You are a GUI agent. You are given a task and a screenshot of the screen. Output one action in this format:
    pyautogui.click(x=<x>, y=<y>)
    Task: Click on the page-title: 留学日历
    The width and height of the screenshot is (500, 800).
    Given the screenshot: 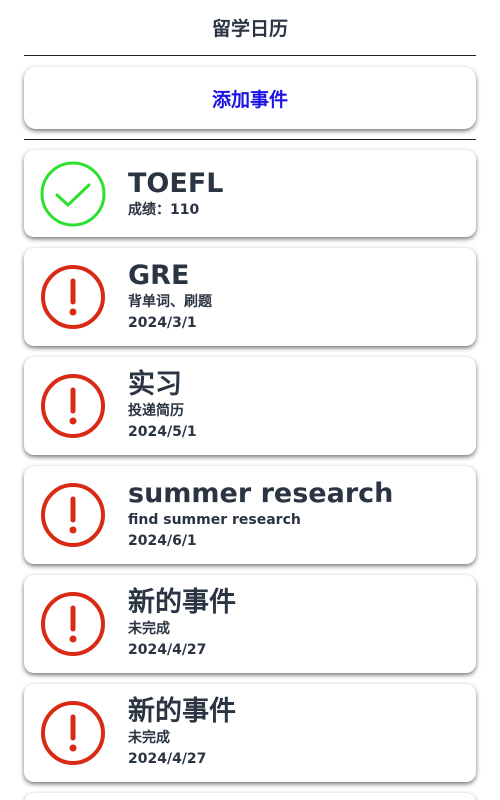 What is the action you would take?
    pyautogui.click(x=250, y=28)
    